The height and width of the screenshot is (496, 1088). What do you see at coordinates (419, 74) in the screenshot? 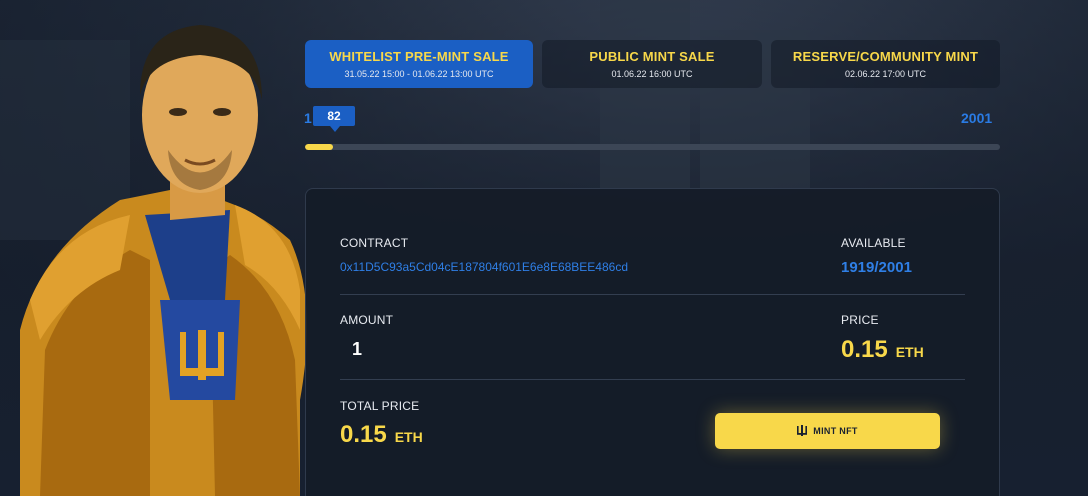
I see `phase-date: 31.05.22 15:00 - 01.06.22 13:00 UTC` at bounding box center [419, 74].